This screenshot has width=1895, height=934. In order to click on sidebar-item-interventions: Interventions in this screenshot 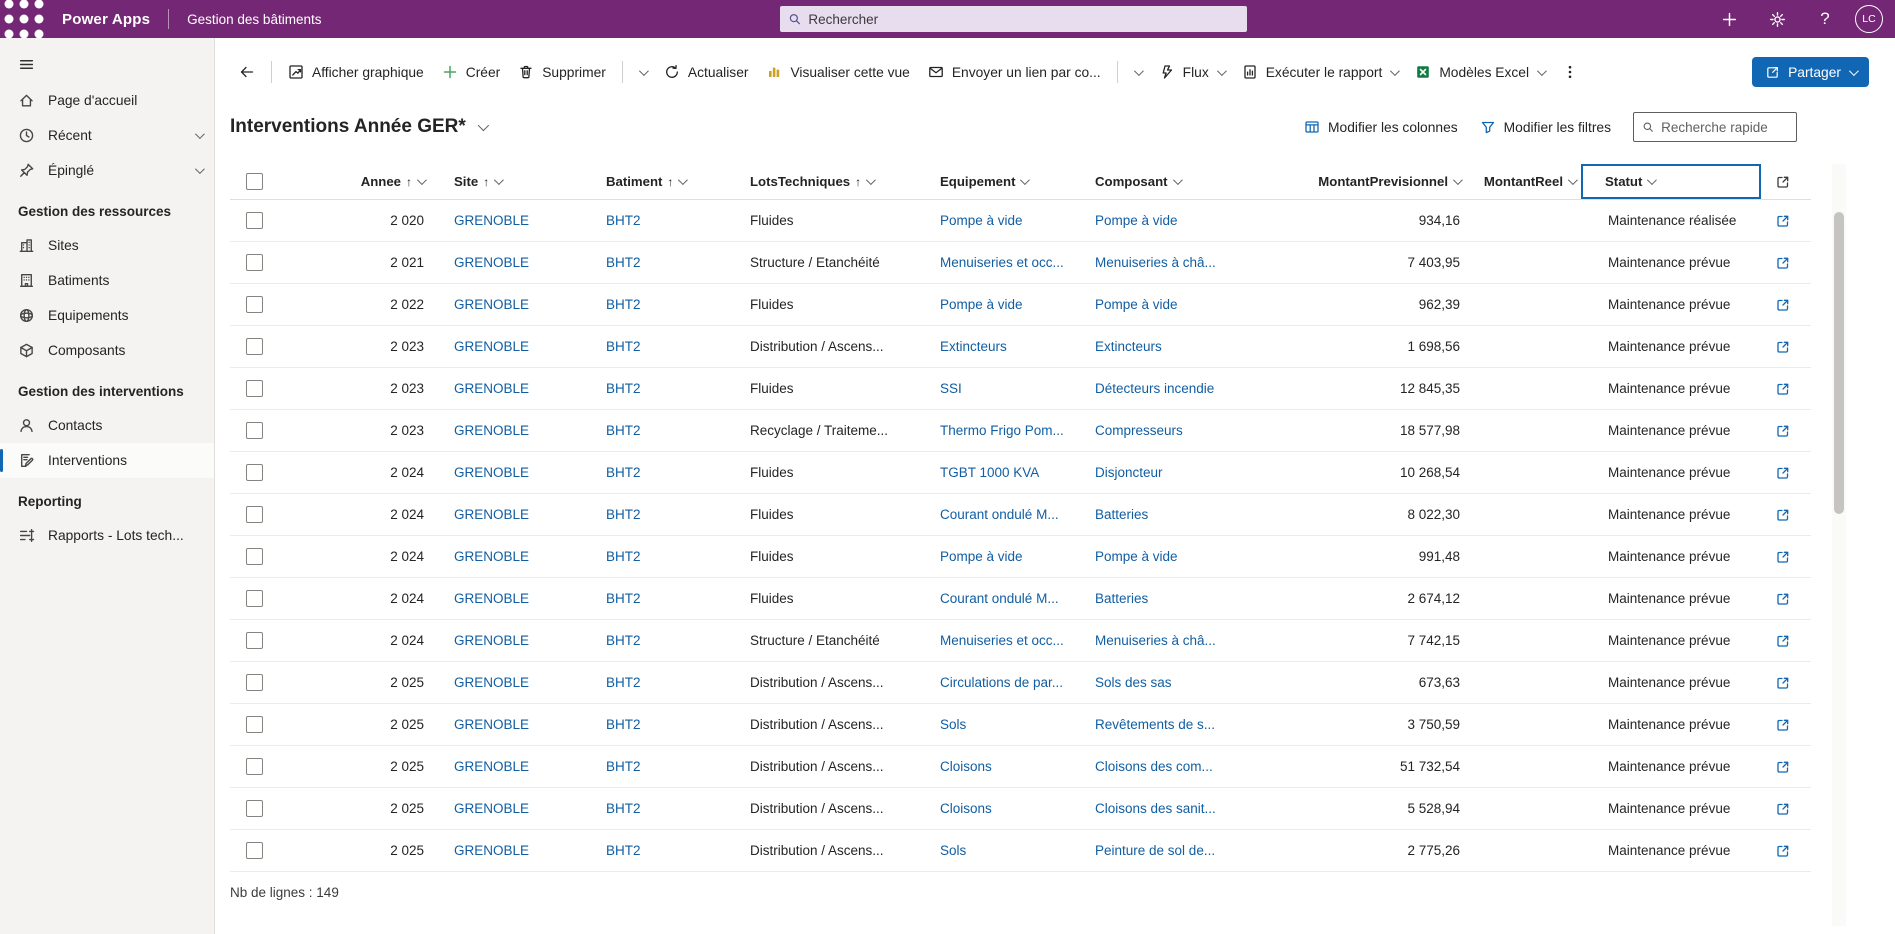, I will do `click(107, 460)`.